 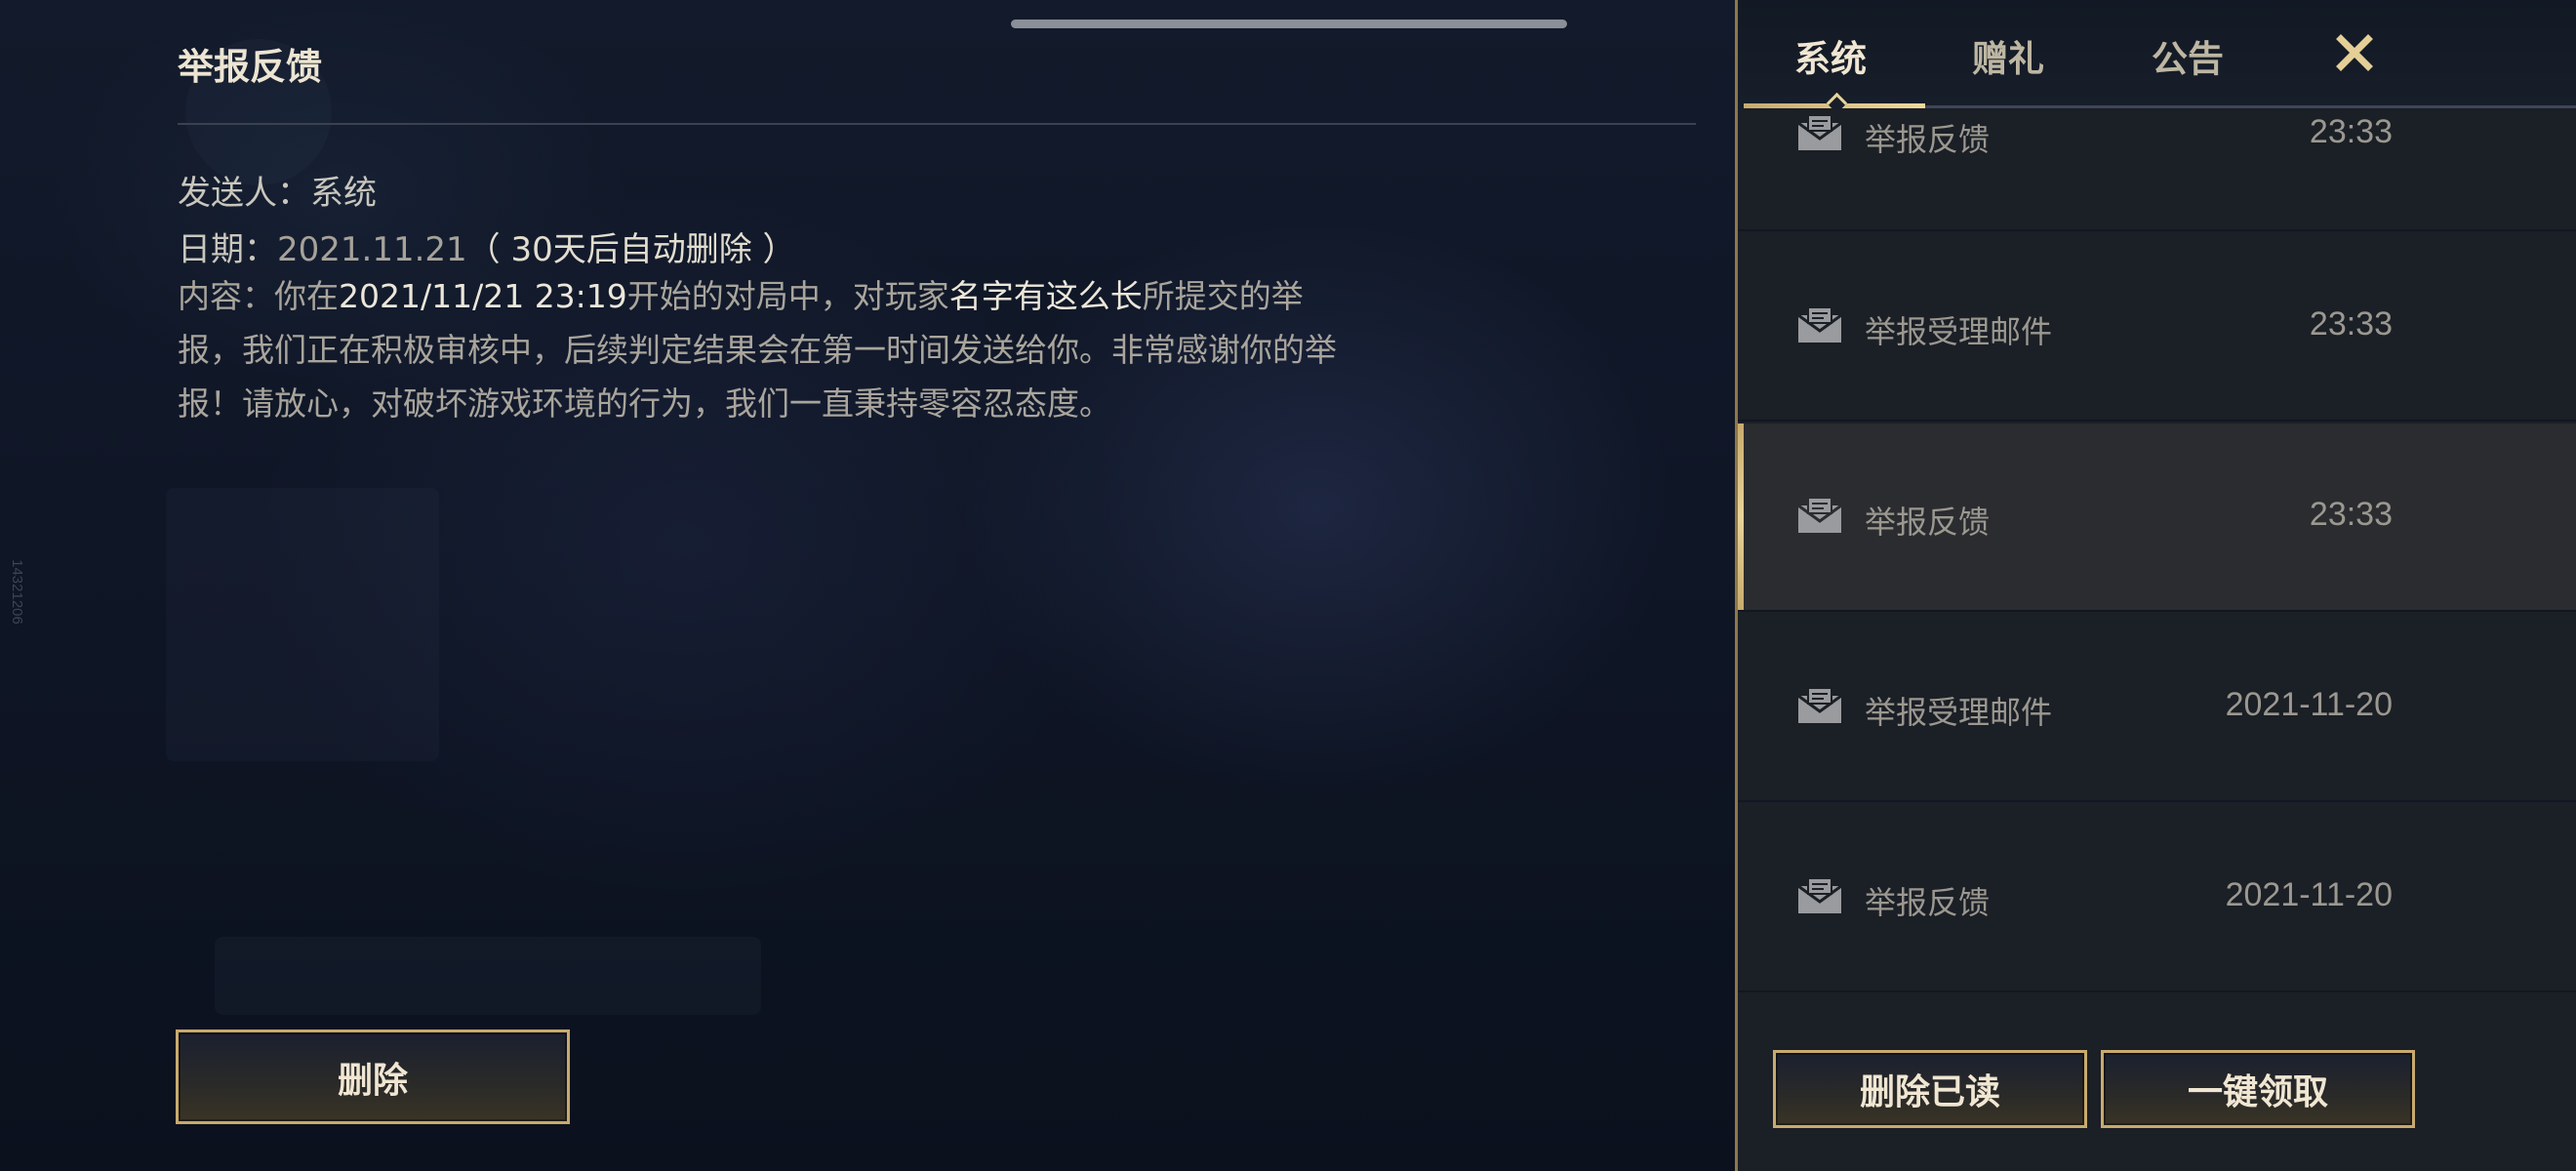 What do you see at coordinates (937, 124) in the screenshot?
I see `title-divider` at bounding box center [937, 124].